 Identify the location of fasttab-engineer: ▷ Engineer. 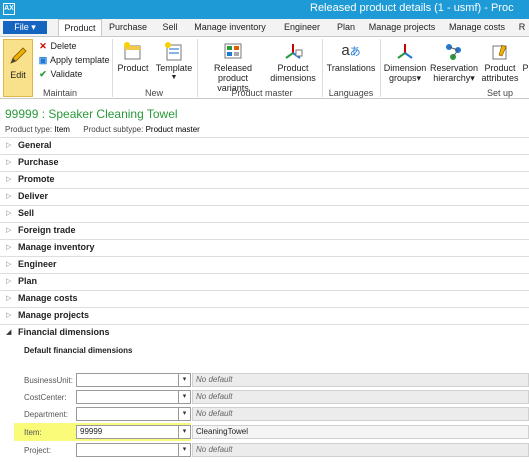
(264, 264).